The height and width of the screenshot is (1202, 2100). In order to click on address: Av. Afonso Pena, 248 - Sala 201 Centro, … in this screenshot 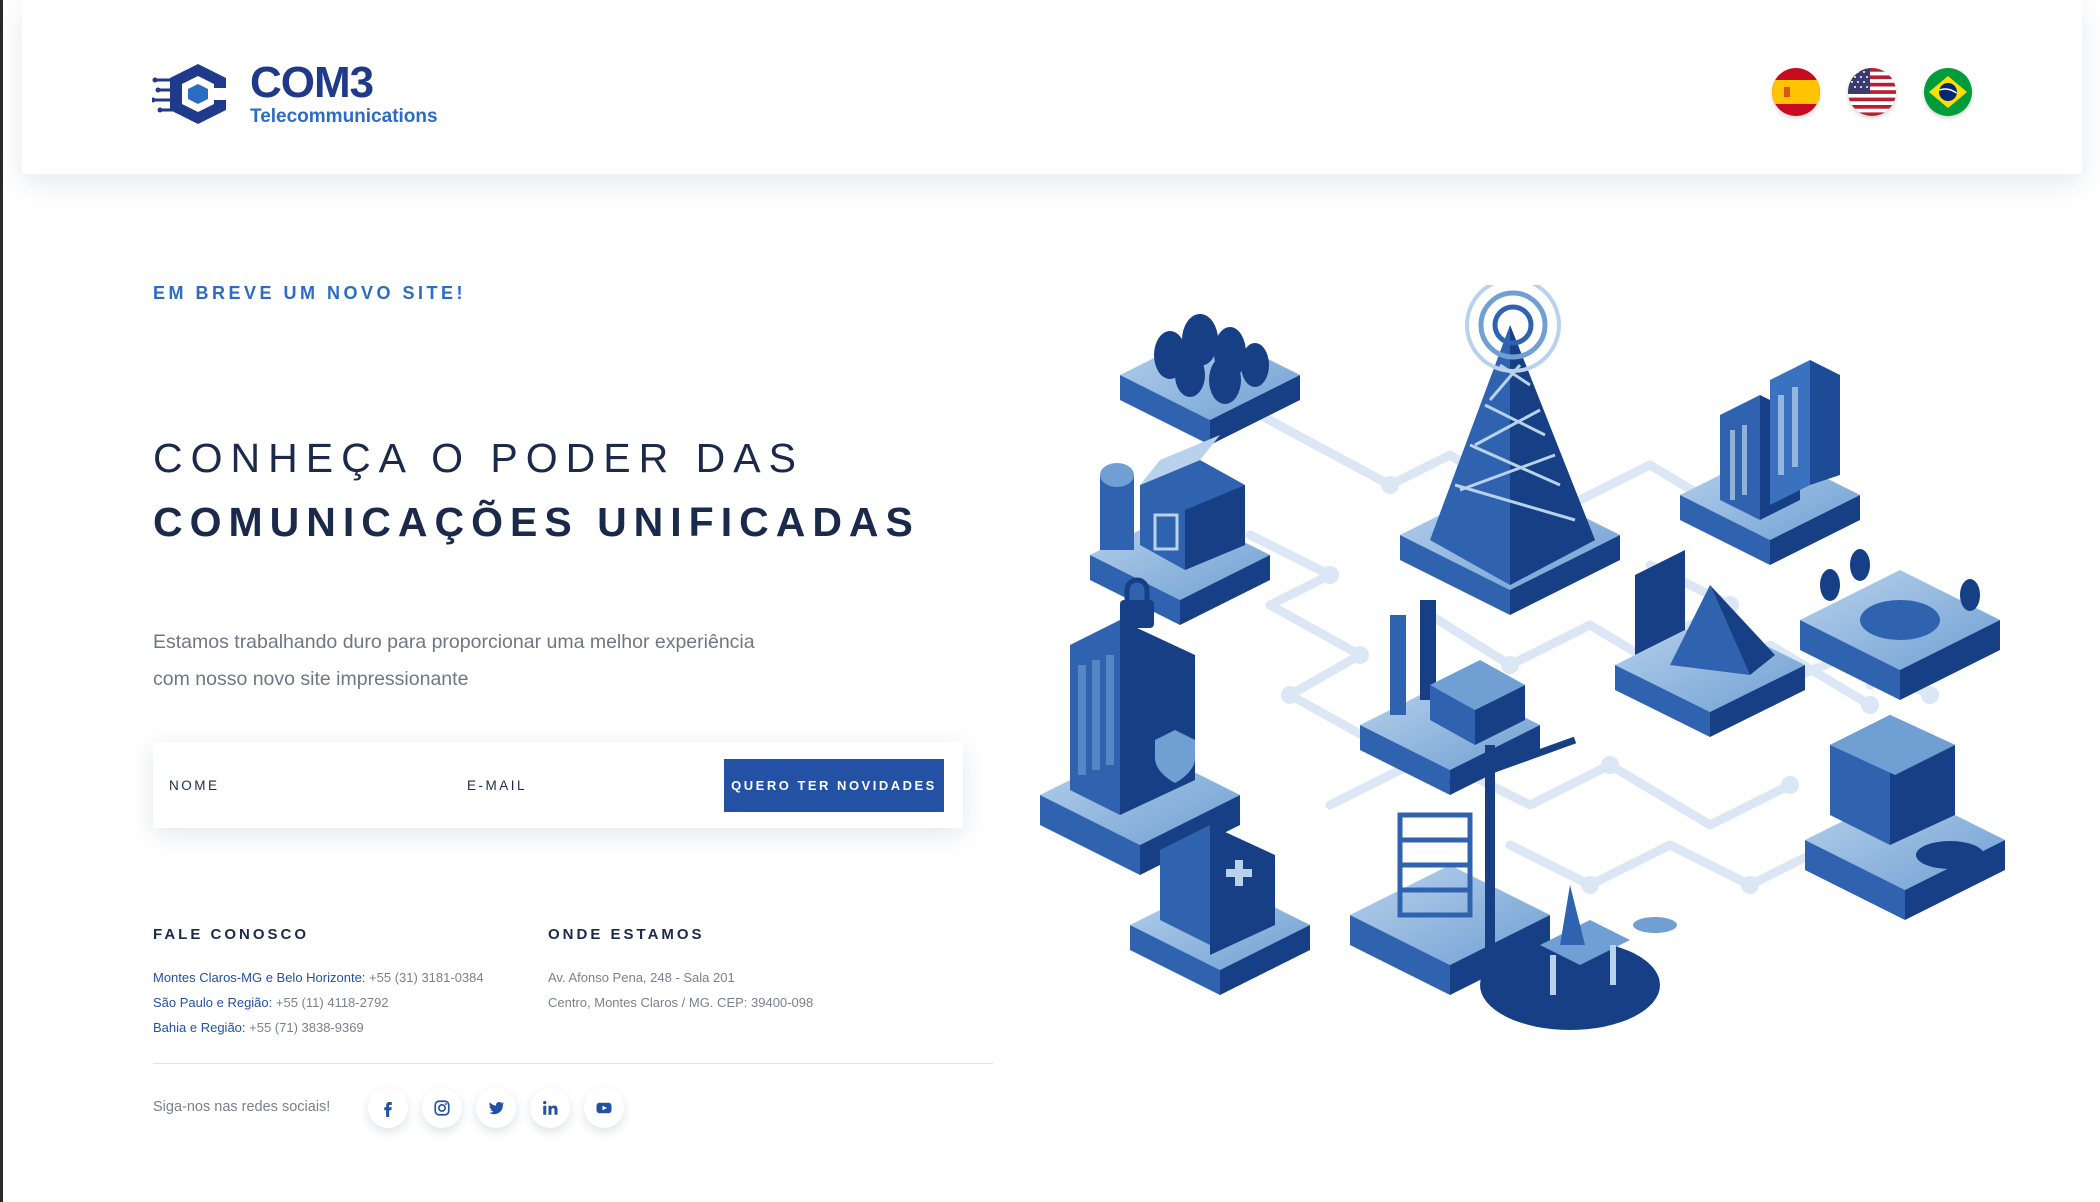, I will do `click(680, 990)`.